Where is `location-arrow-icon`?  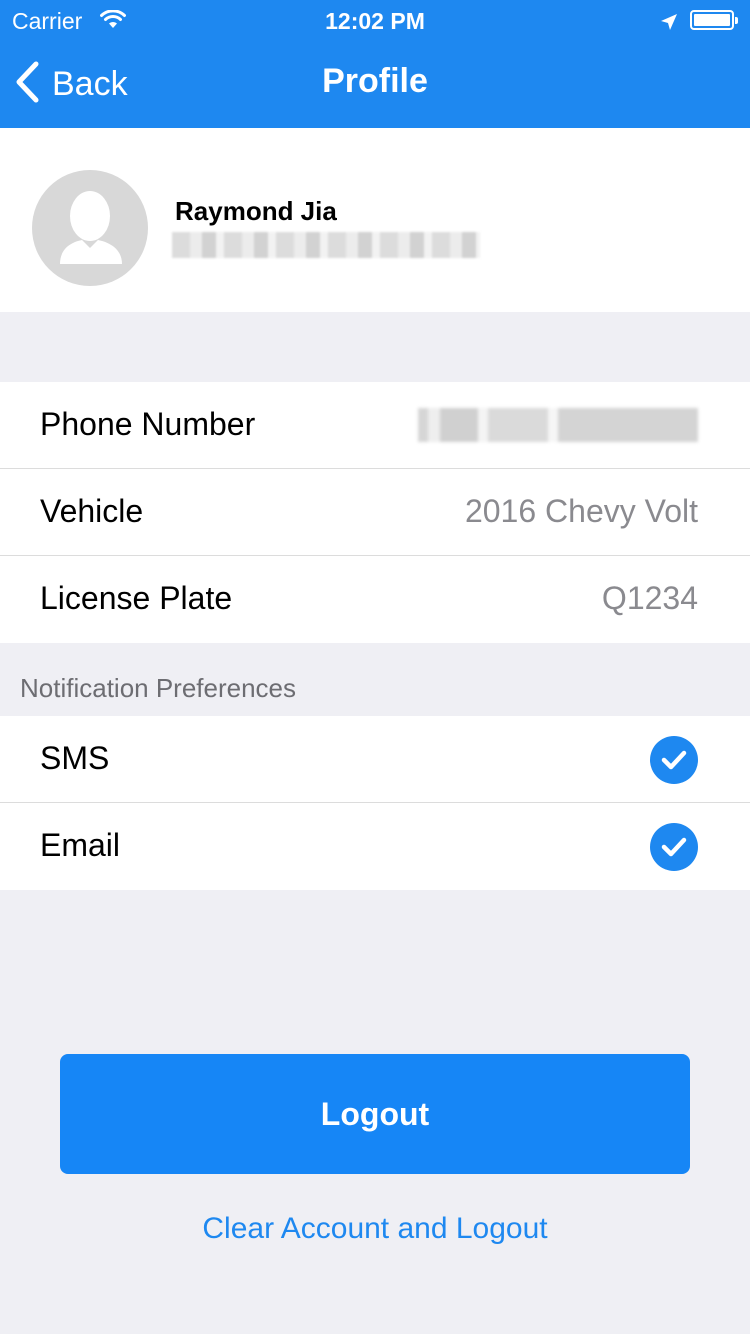
location-arrow-icon is located at coordinates (669, 23).